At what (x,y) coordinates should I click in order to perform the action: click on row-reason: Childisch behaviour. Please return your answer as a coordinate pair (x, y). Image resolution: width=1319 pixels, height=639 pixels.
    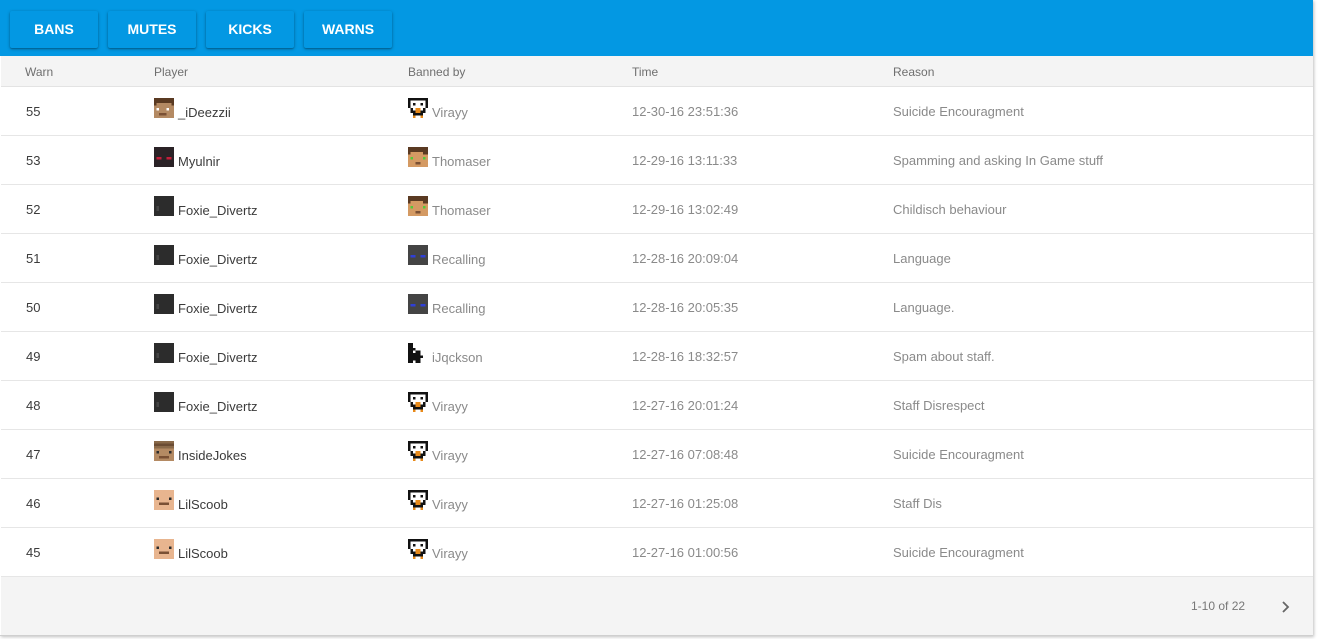
    Looking at the image, I should click on (950, 209).